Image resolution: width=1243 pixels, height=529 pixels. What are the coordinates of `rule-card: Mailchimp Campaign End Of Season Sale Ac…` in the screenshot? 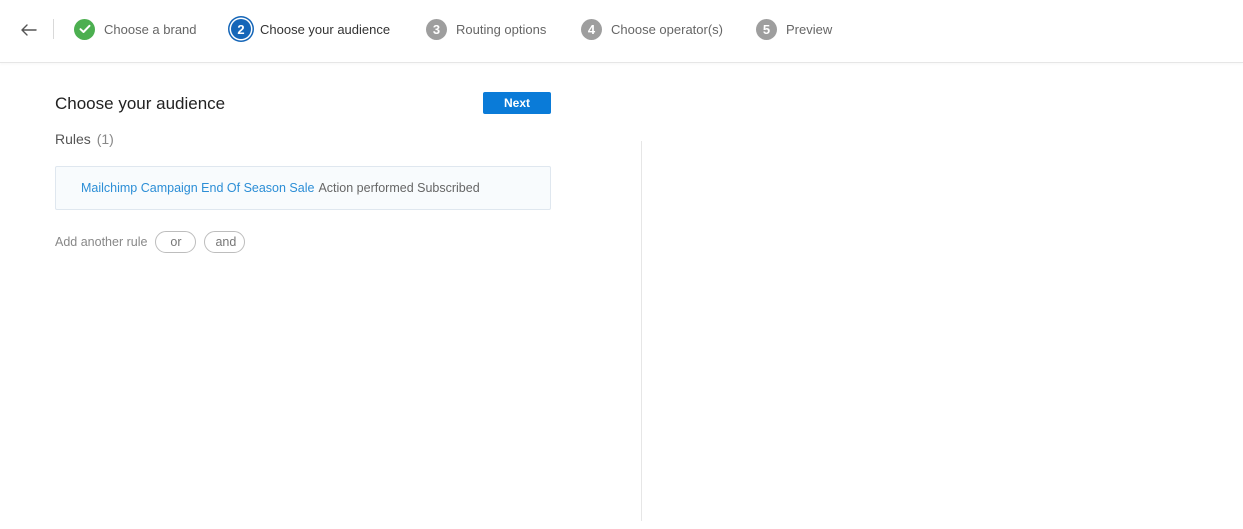 It's located at (303, 188).